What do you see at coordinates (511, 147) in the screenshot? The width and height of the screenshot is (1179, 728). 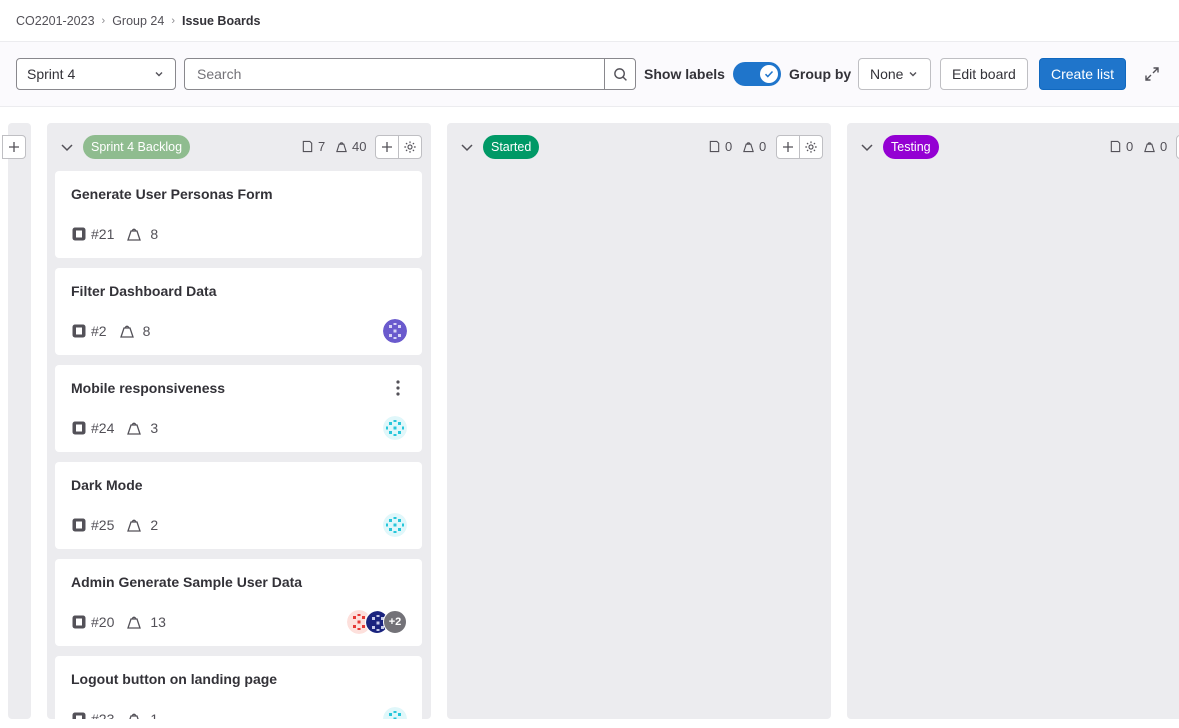 I see `list-label: Started` at bounding box center [511, 147].